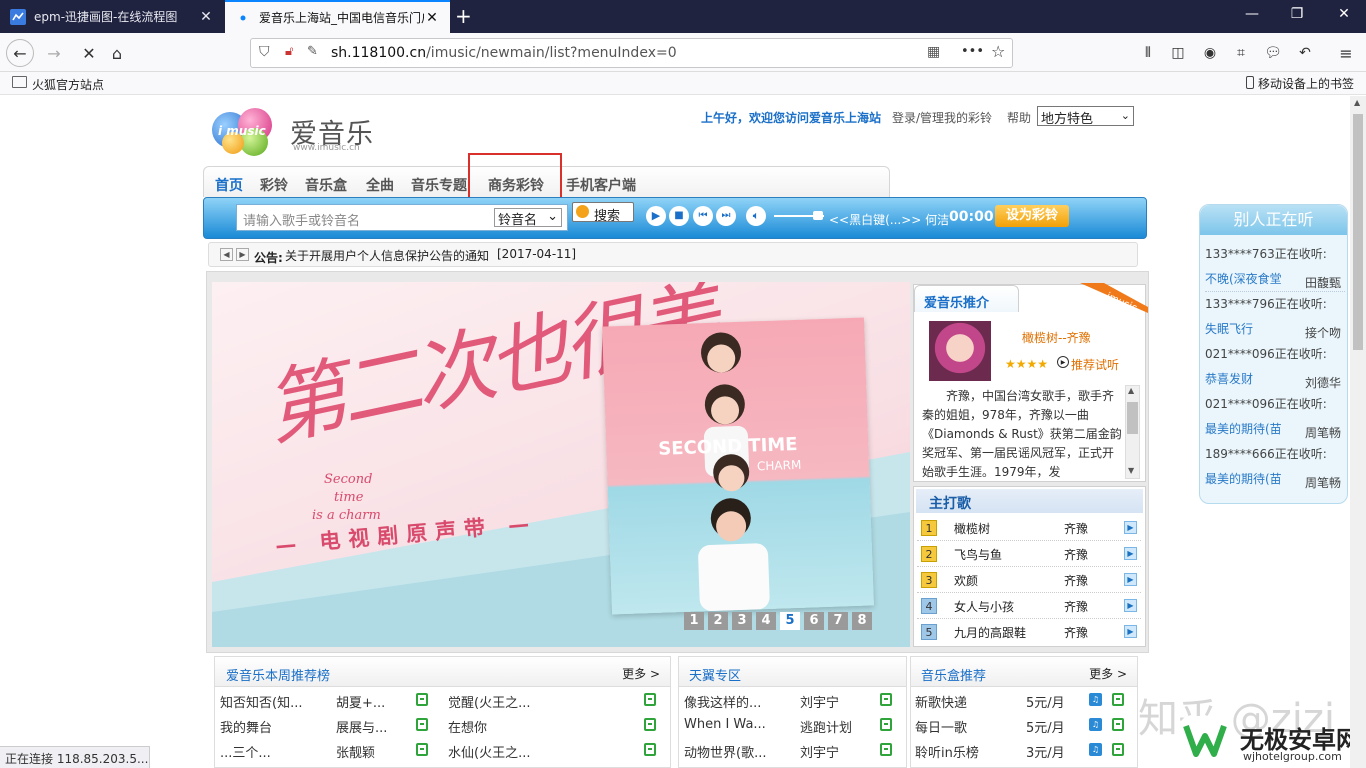  I want to click on nav-fullsong: 全曲, so click(380, 185).